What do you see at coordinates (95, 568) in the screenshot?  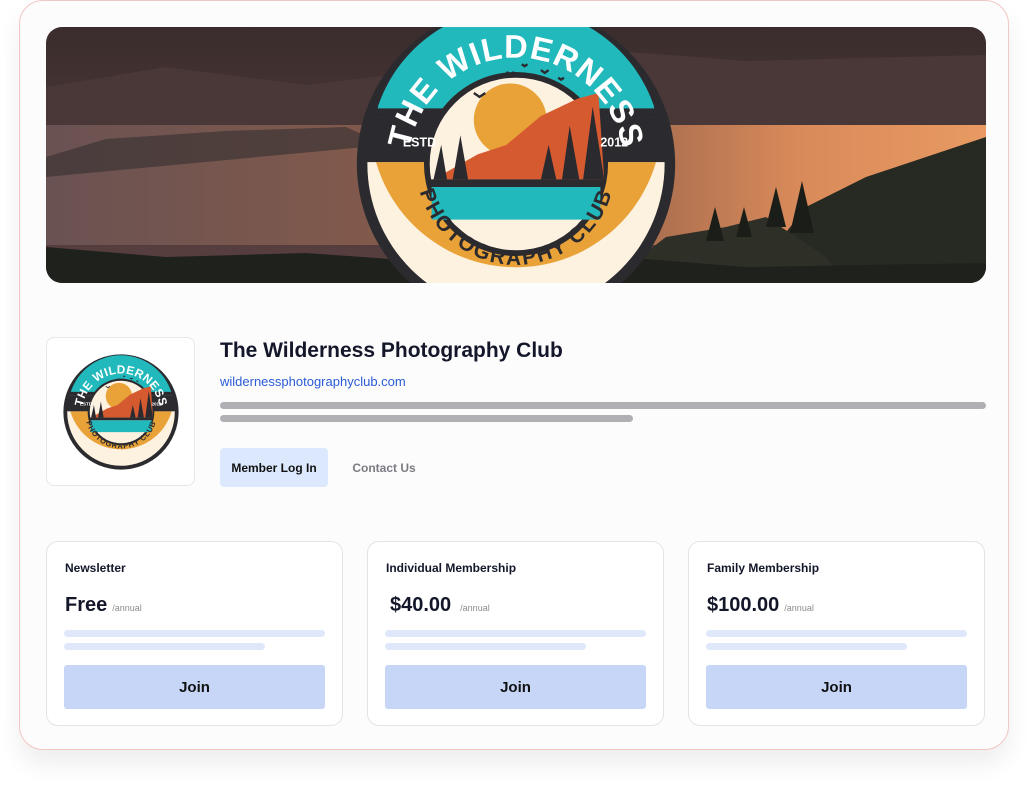 I see `plan-name: Newsletter` at bounding box center [95, 568].